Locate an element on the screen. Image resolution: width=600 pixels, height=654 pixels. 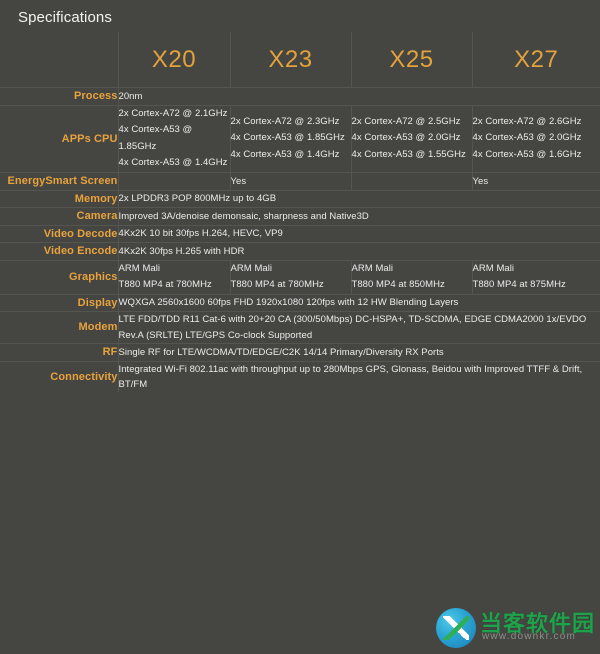
cell-video-encode-all: 4Kx2K 30fps H.265 with HDR is located at coordinates (358, 251).